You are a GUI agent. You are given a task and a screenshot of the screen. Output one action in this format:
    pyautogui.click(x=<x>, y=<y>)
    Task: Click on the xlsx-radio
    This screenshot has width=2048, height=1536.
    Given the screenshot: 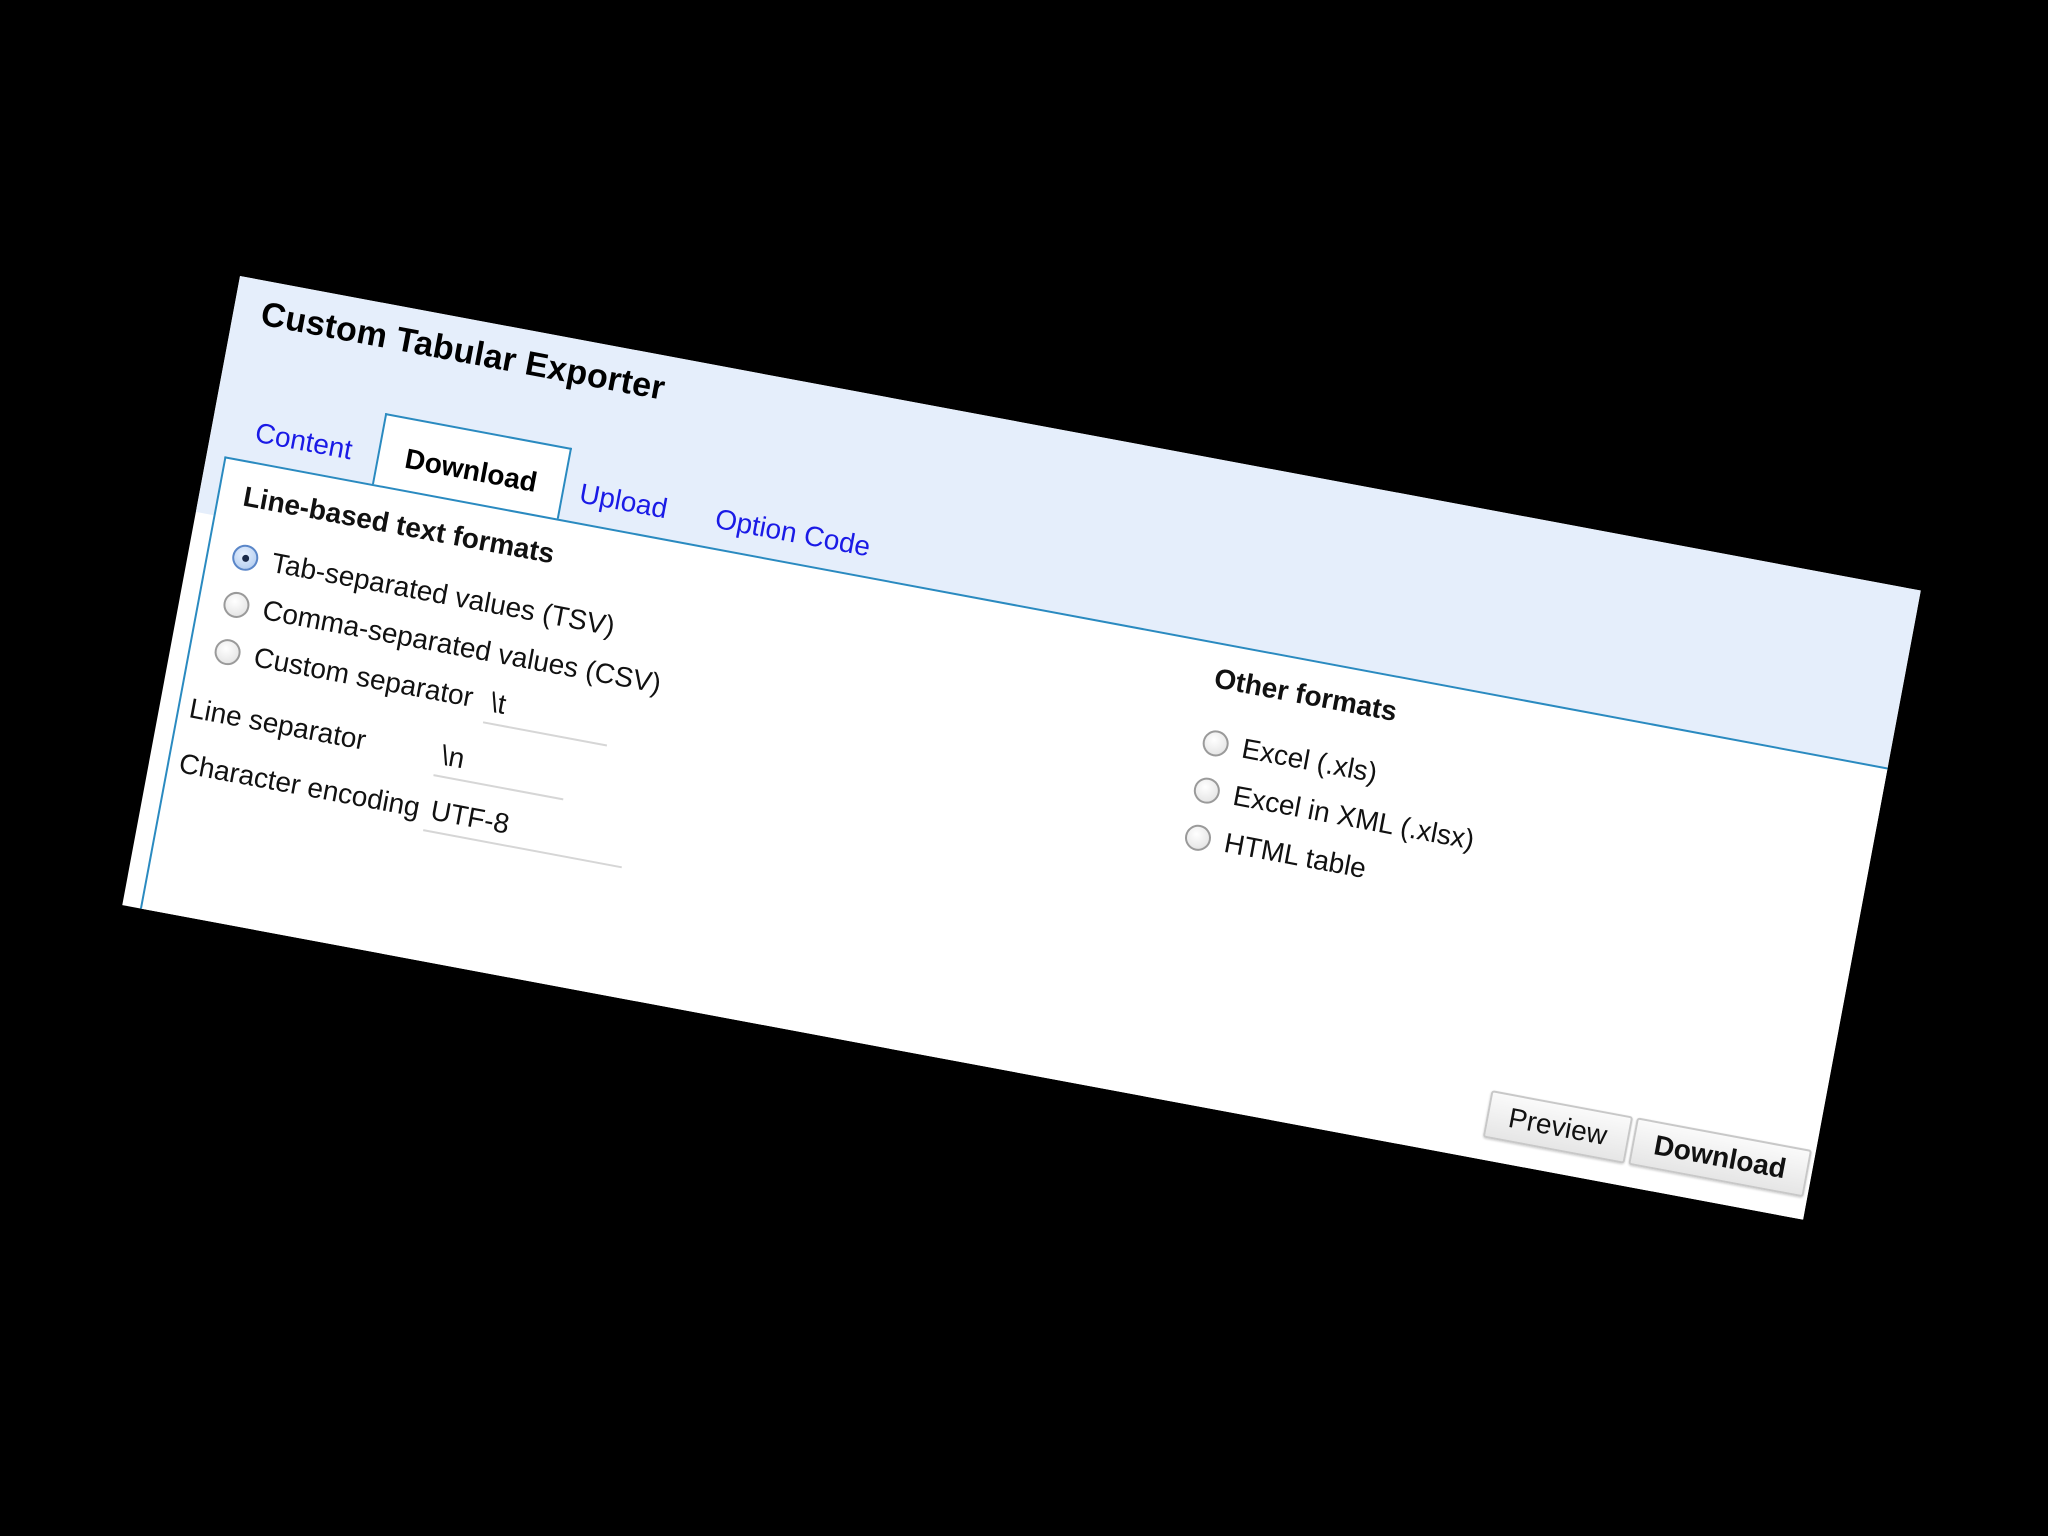 What is the action you would take?
    pyautogui.click(x=1207, y=790)
    